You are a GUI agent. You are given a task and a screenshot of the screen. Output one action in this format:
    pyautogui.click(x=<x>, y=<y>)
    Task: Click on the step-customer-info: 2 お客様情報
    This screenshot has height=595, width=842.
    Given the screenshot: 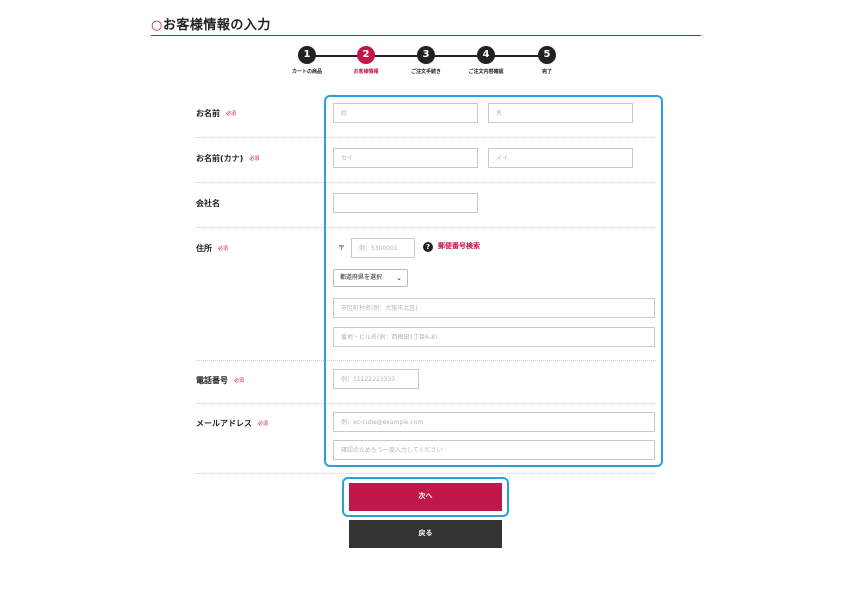 What is the action you would take?
    pyautogui.click(x=366, y=60)
    